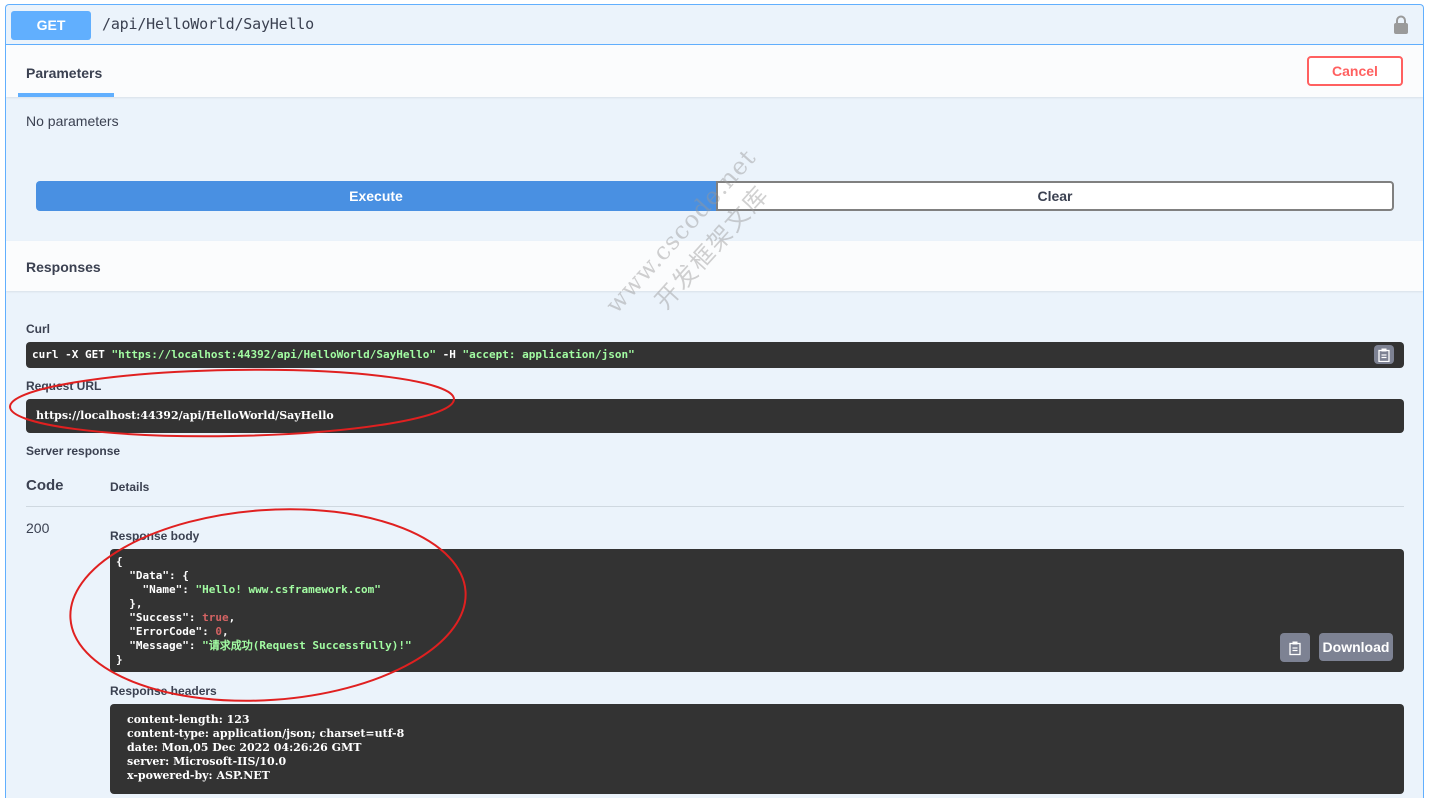  What do you see at coordinates (64, 386) in the screenshot?
I see `request-url-label: Request URL` at bounding box center [64, 386].